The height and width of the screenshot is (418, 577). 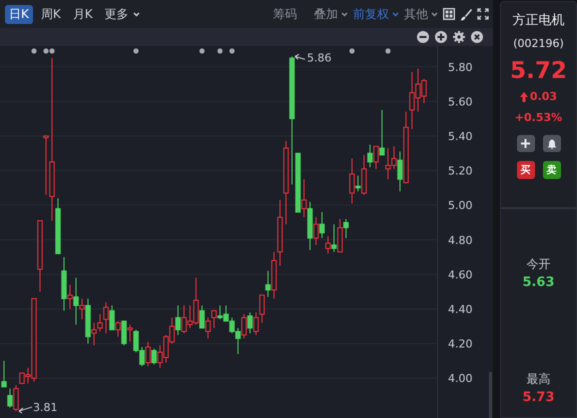 What do you see at coordinates (460, 101) in the screenshot?
I see `price-axis-label: 5.60` at bounding box center [460, 101].